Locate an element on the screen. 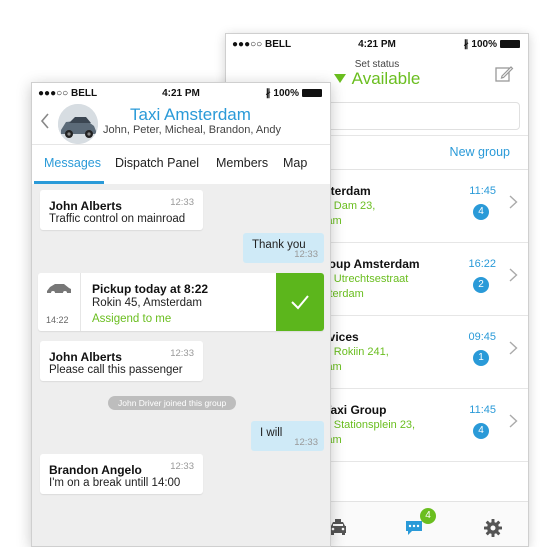 This screenshot has width=560, height=547. message-text: I will is located at coordinates (271, 433).